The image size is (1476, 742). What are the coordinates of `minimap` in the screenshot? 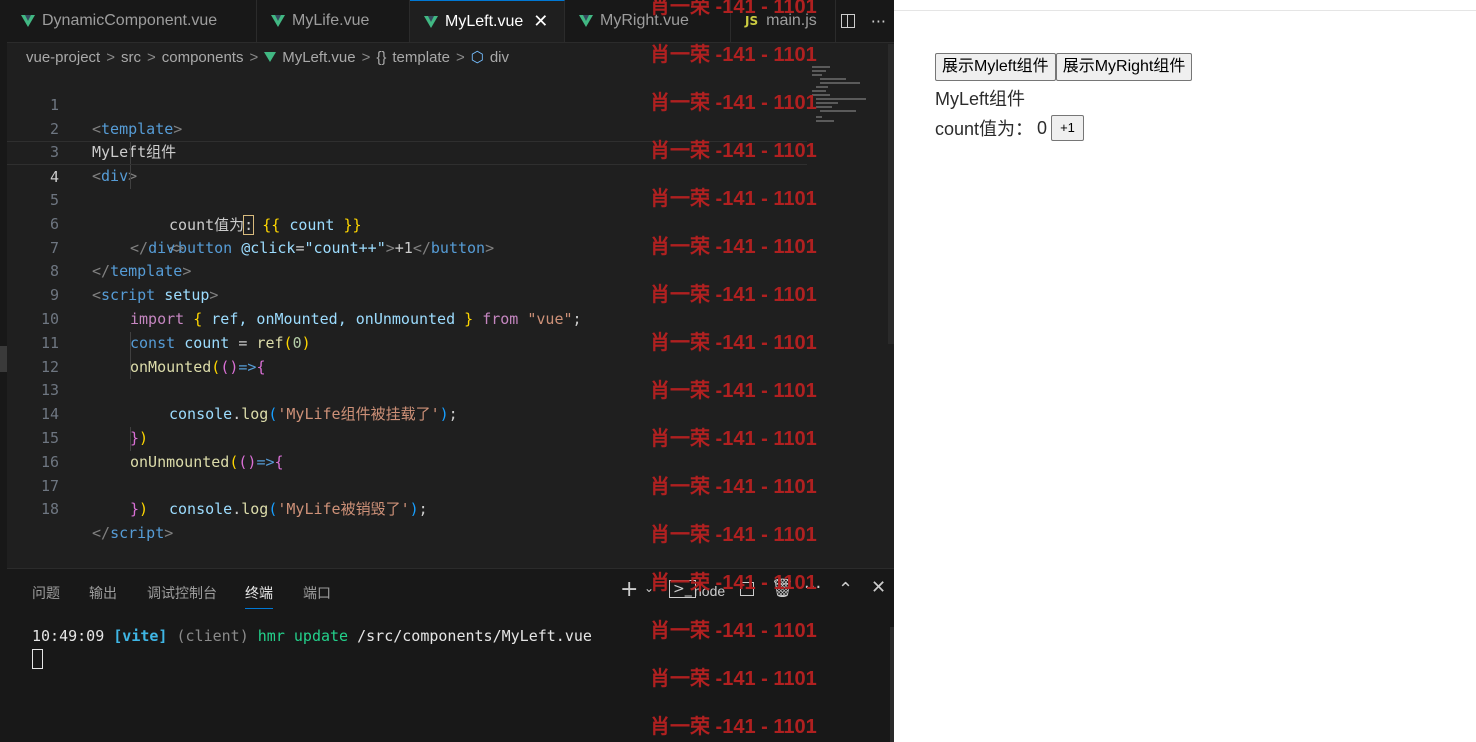 It's located at (851, 96).